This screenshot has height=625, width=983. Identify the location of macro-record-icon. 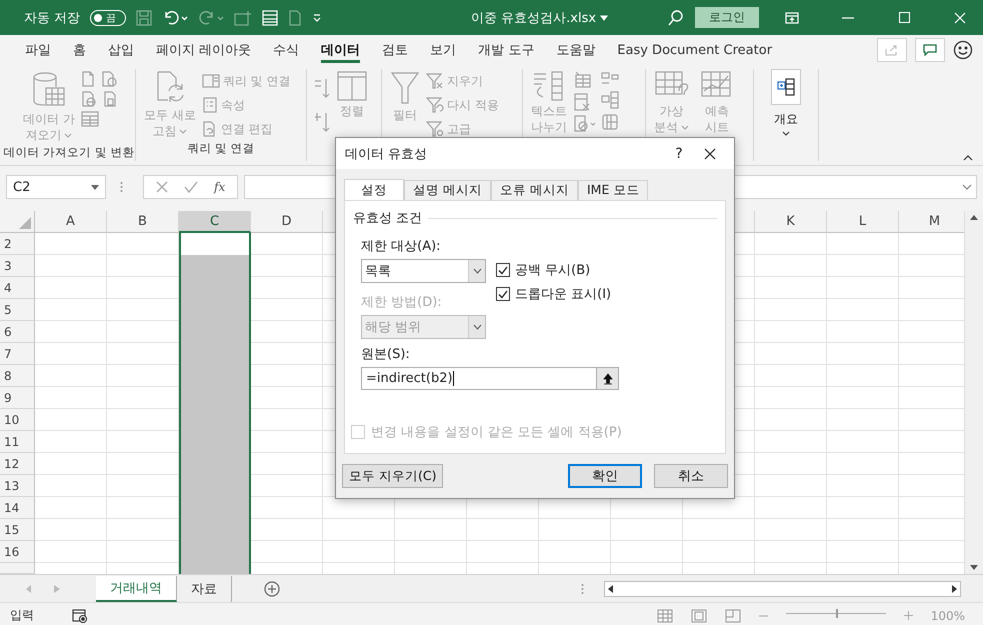
(80, 615).